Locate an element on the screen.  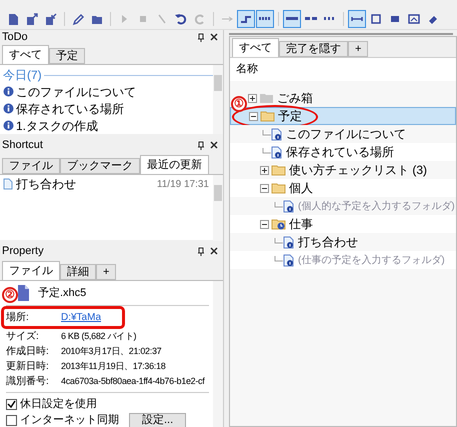
tree-row: 保存されている場所 is located at coordinates (343, 152).